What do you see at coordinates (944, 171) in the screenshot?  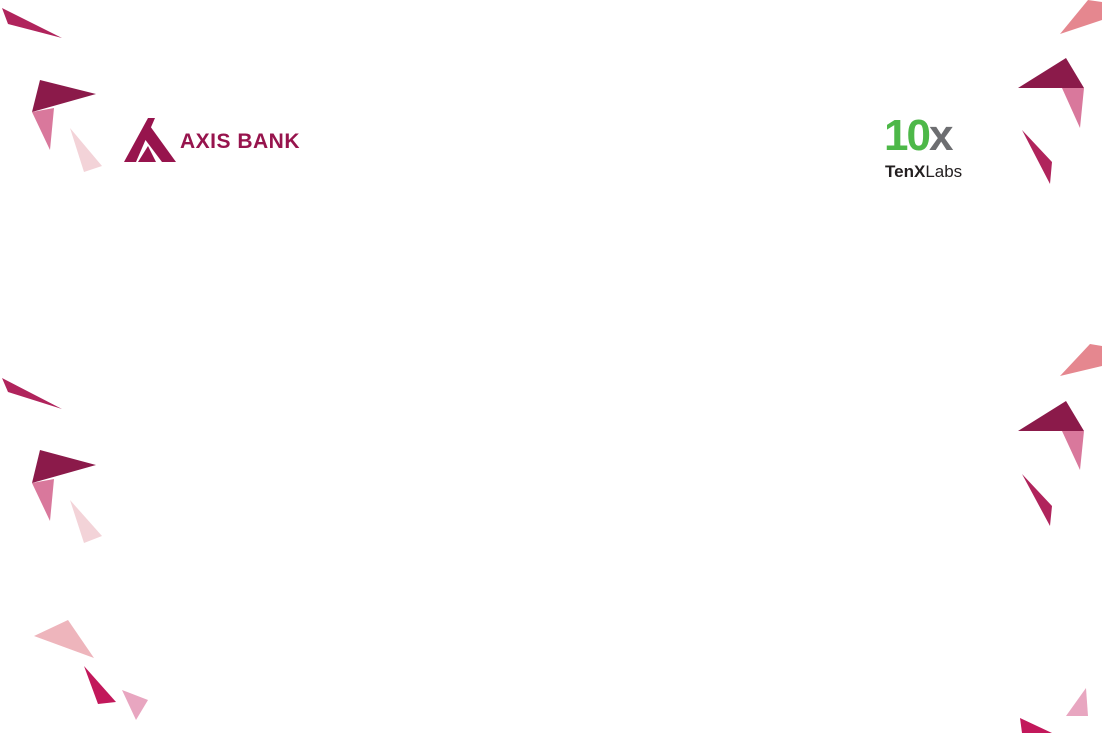 I see `tenx-word-labs: Labs` at bounding box center [944, 171].